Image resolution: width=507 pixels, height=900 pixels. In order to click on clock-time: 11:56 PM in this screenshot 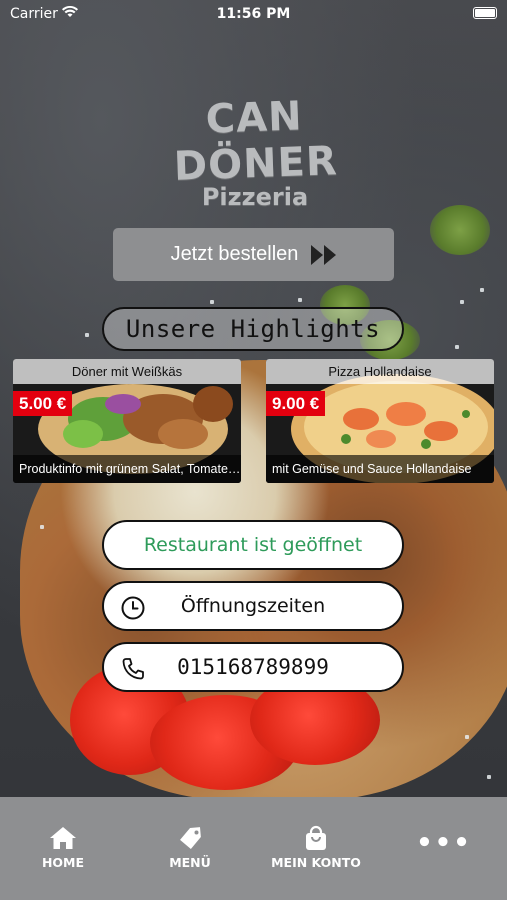, I will do `click(253, 14)`.